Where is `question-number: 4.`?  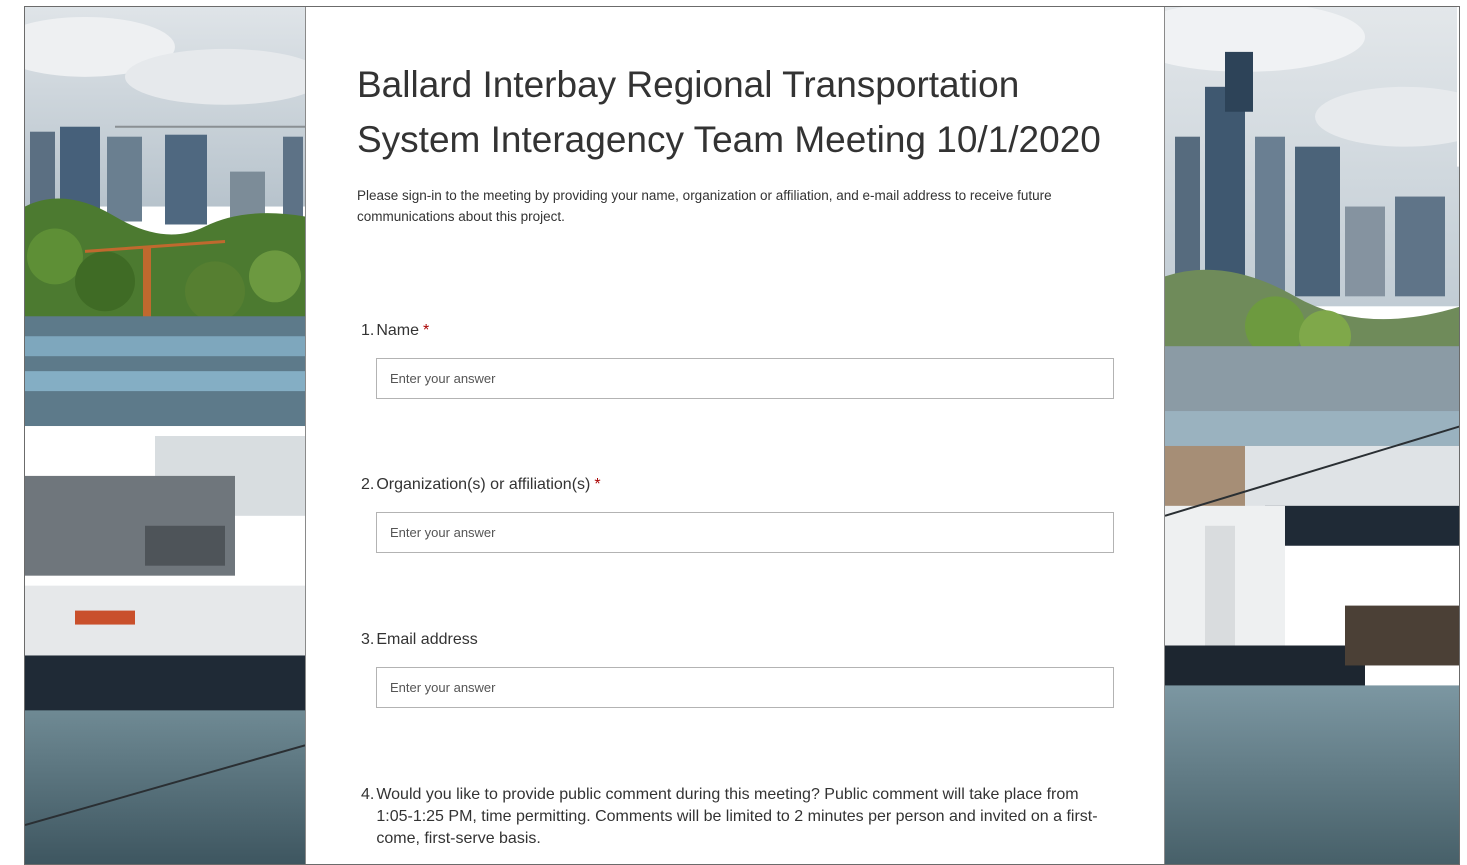
question-number: 4. is located at coordinates (368, 794).